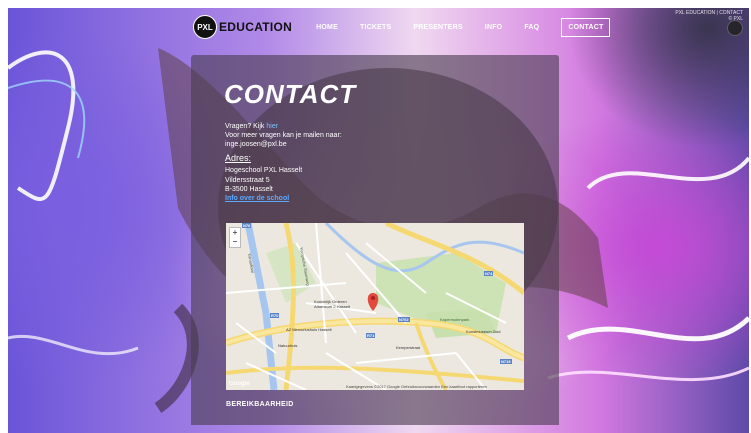  What do you see at coordinates (408, 347) in the screenshot?
I see `map-label: Kemperstraat` at bounding box center [408, 347].